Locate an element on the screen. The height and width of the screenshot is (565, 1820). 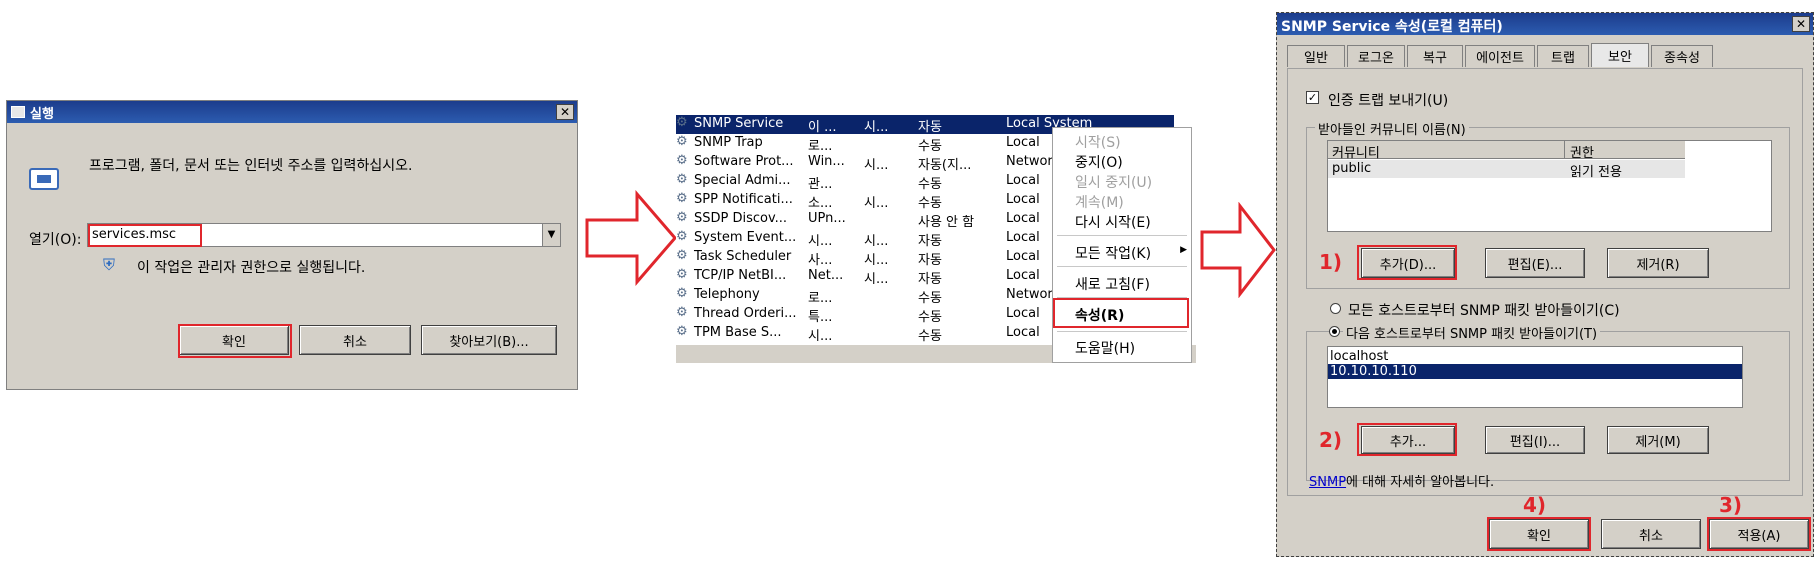
step-label-3: 3) is located at coordinates (1731, 505).